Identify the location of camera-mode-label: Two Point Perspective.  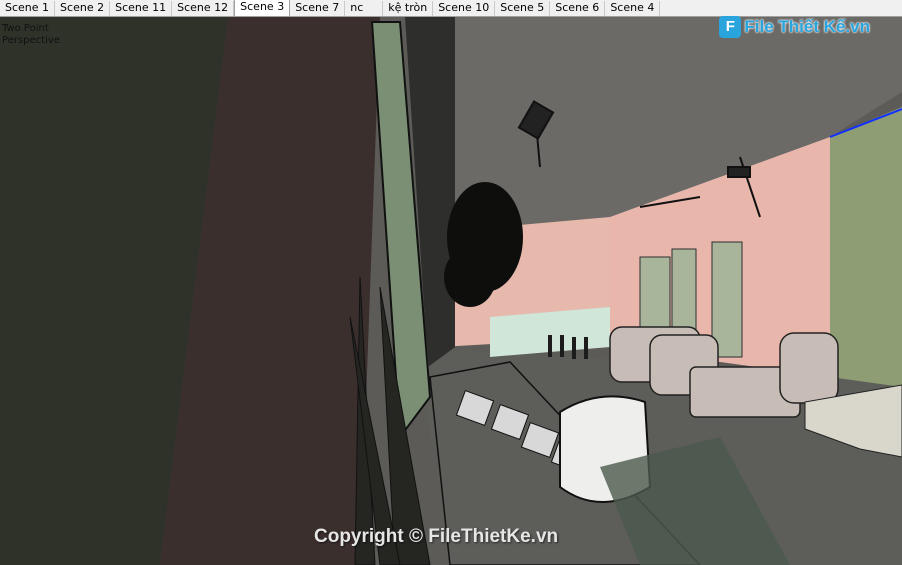
(31, 35).